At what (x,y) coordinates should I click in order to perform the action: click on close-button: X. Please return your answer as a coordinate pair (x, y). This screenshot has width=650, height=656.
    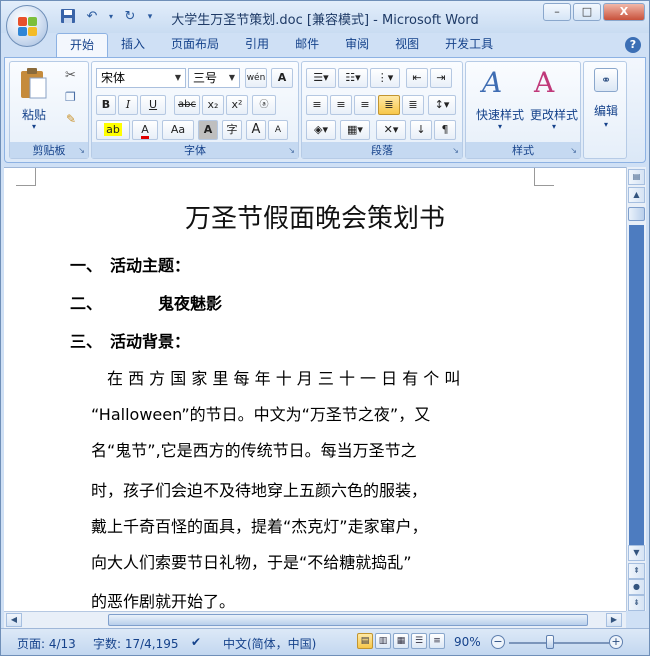
    Looking at the image, I should click on (624, 12).